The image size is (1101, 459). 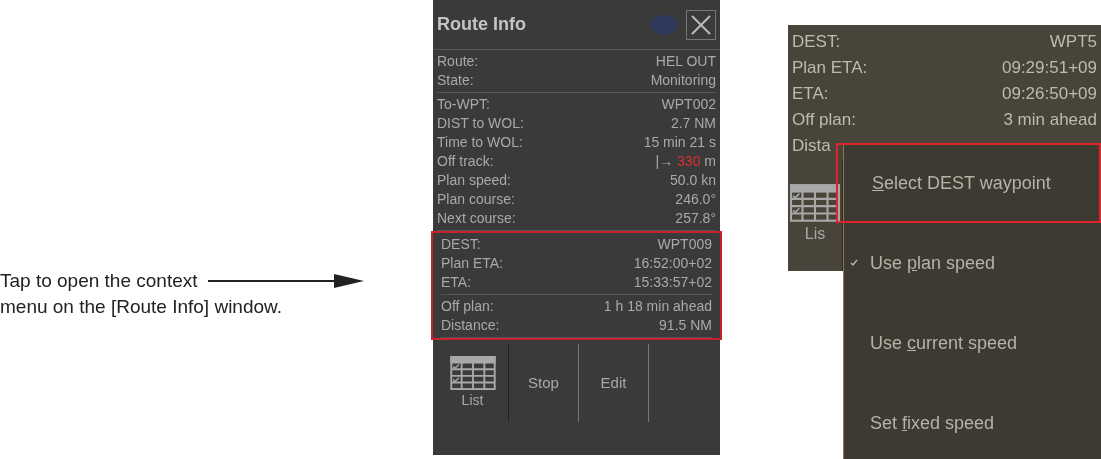 I want to click on field-value: 15:33:57+02, so click(x=672, y=282).